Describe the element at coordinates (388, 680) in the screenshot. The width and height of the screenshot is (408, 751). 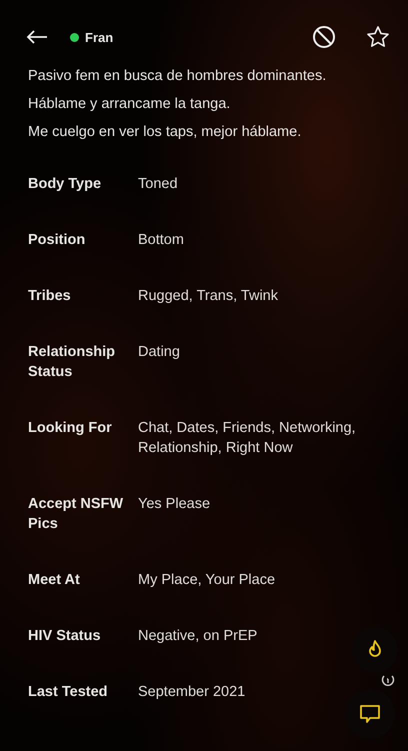
I see `info-button` at that location.